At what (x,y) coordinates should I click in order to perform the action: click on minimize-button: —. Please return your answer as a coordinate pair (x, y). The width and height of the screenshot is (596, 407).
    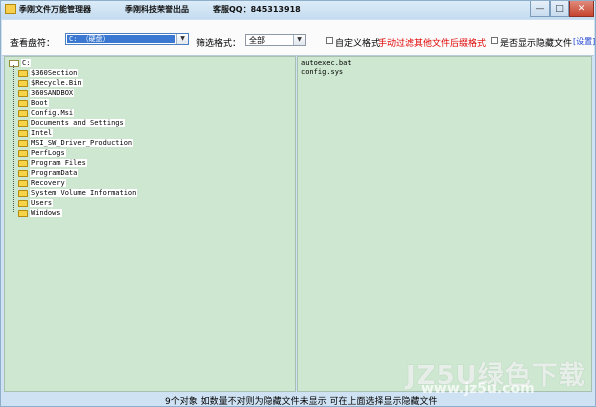
    Looking at the image, I should click on (540, 9).